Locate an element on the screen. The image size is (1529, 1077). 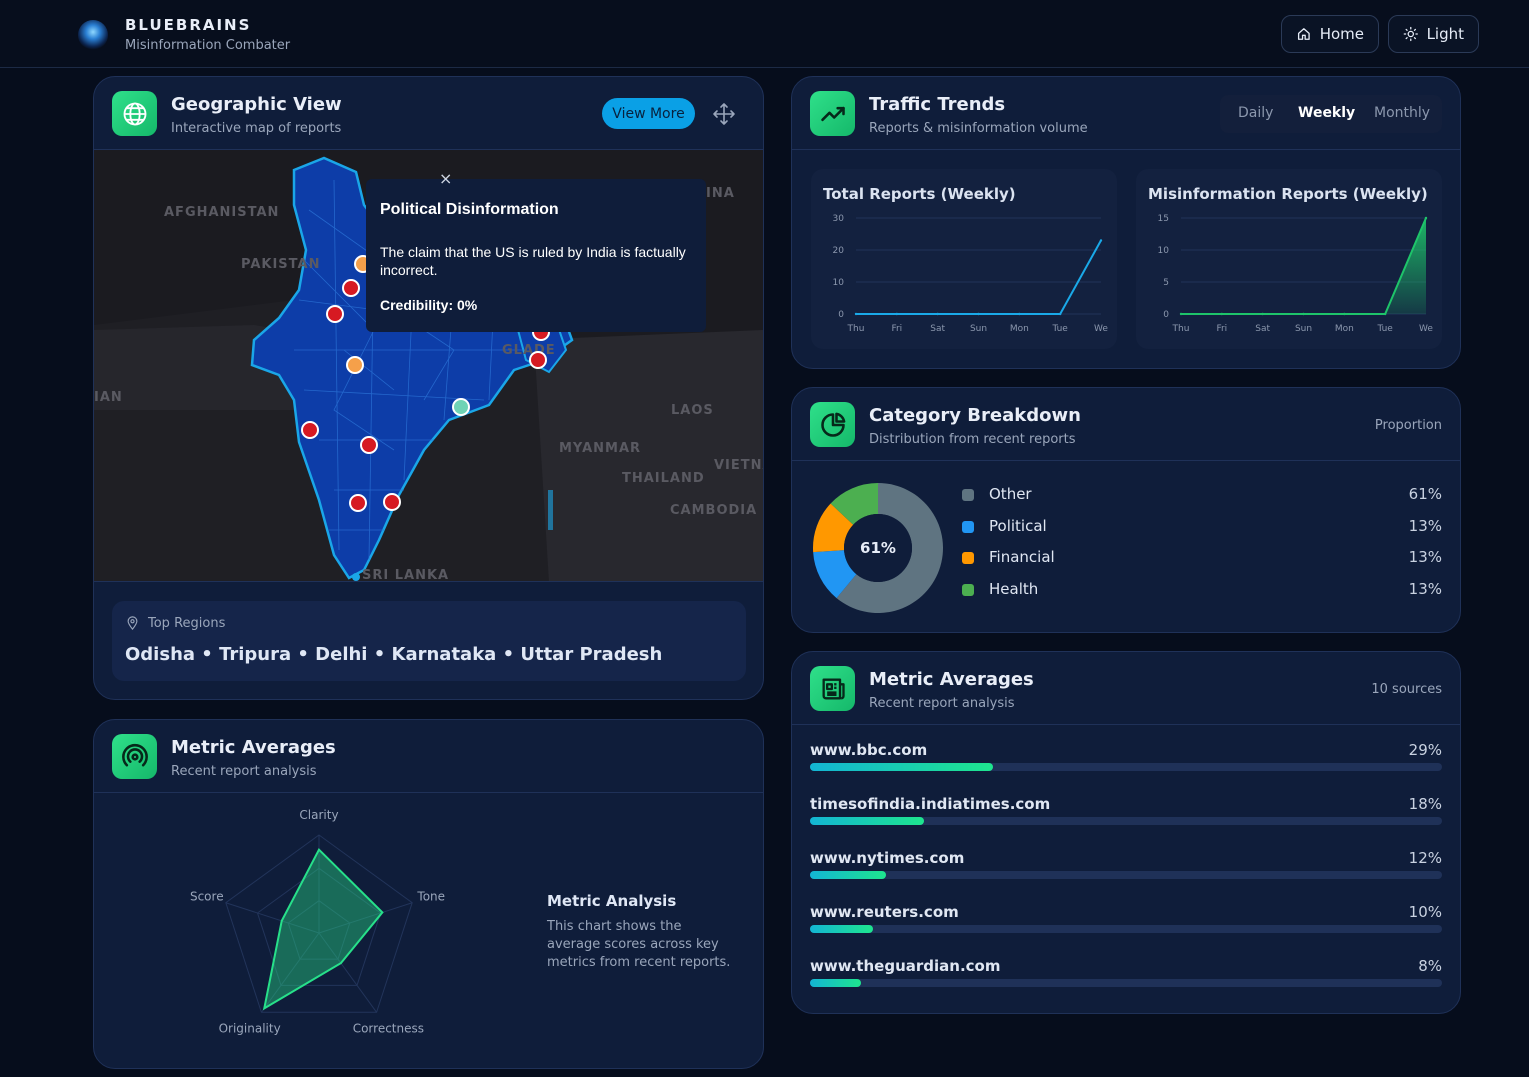
donut-center-label: 61% is located at coordinates (878, 548).